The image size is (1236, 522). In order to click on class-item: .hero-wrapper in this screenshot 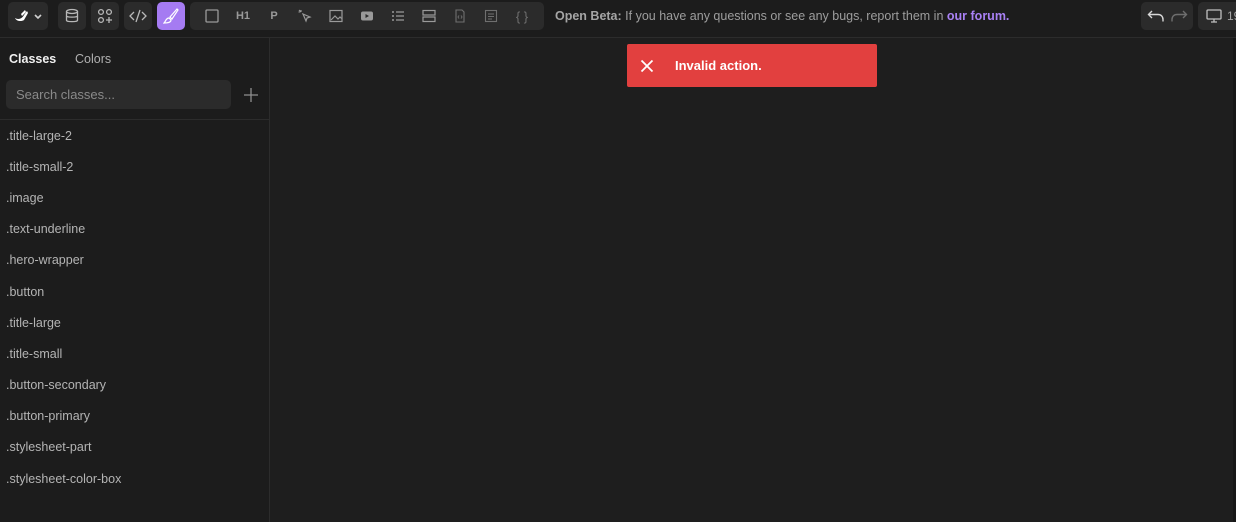, I will do `click(135, 260)`.